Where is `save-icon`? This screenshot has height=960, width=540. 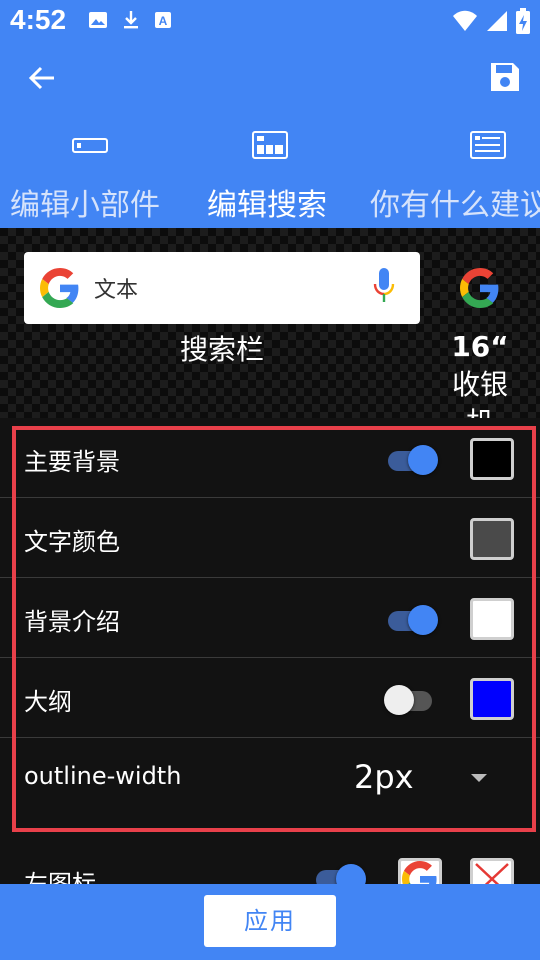 save-icon is located at coordinates (505, 77).